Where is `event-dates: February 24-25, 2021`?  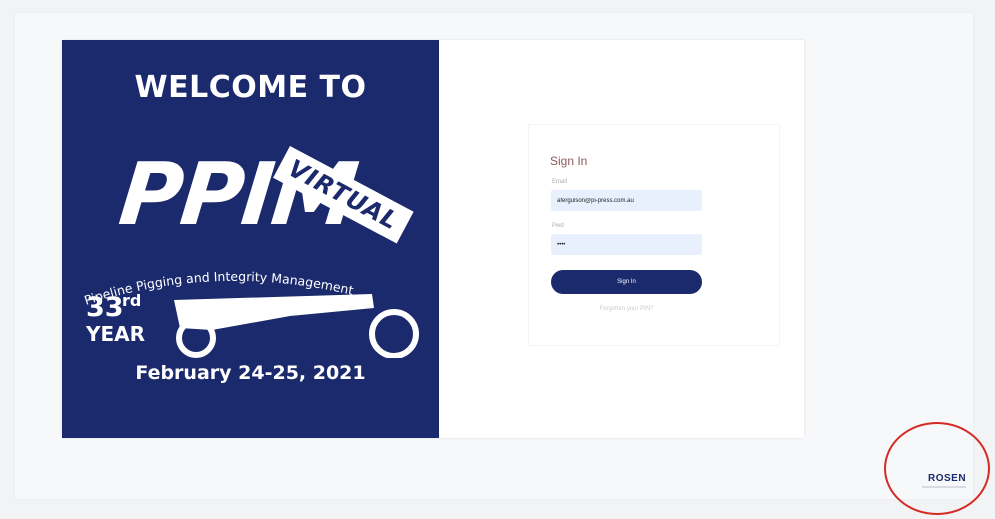
event-dates: February 24-25, 2021 is located at coordinates (250, 373).